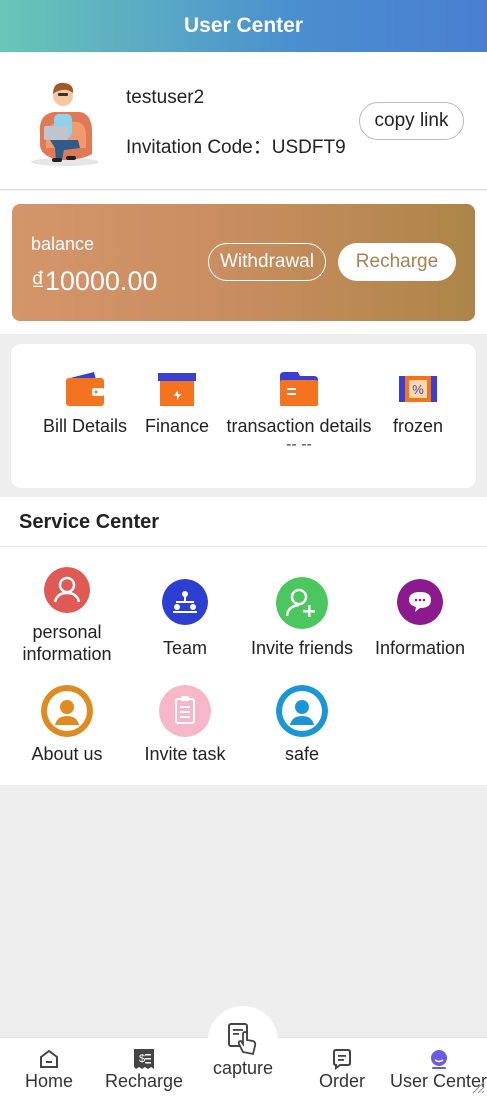  Describe the element at coordinates (341, 1081) in the screenshot. I see `tab-label: Order` at that location.